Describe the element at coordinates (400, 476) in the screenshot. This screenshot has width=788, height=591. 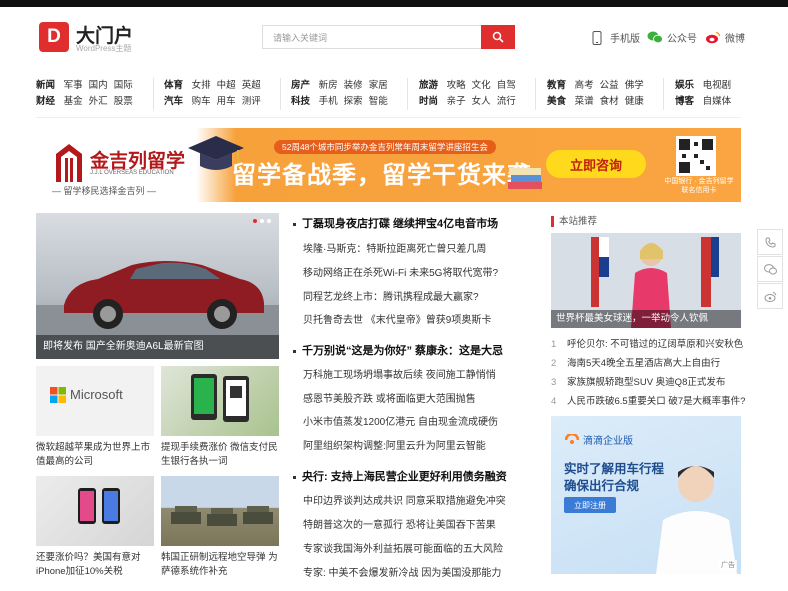
I see `news-headline: 央行: 支持上海民营企业更好利用债务融资` at that location.